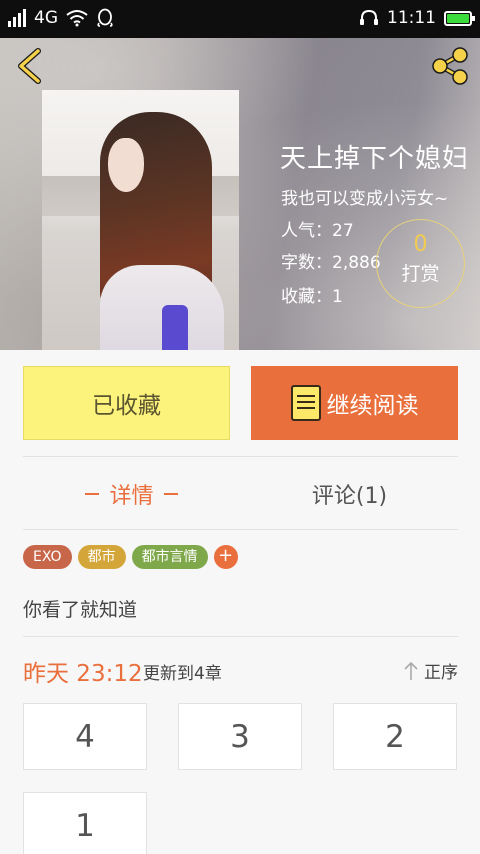 This screenshot has height=854, width=480. Describe the element at coordinates (369, 17) in the screenshot. I see `headset-icon` at that location.